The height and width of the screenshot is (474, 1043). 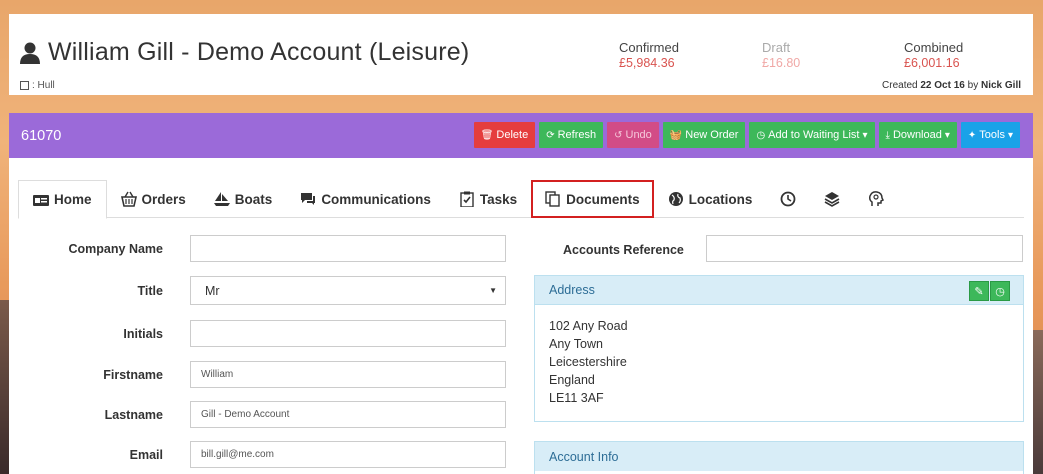 What do you see at coordinates (864, 248) in the screenshot?
I see `accounts-reference-input` at bounding box center [864, 248].